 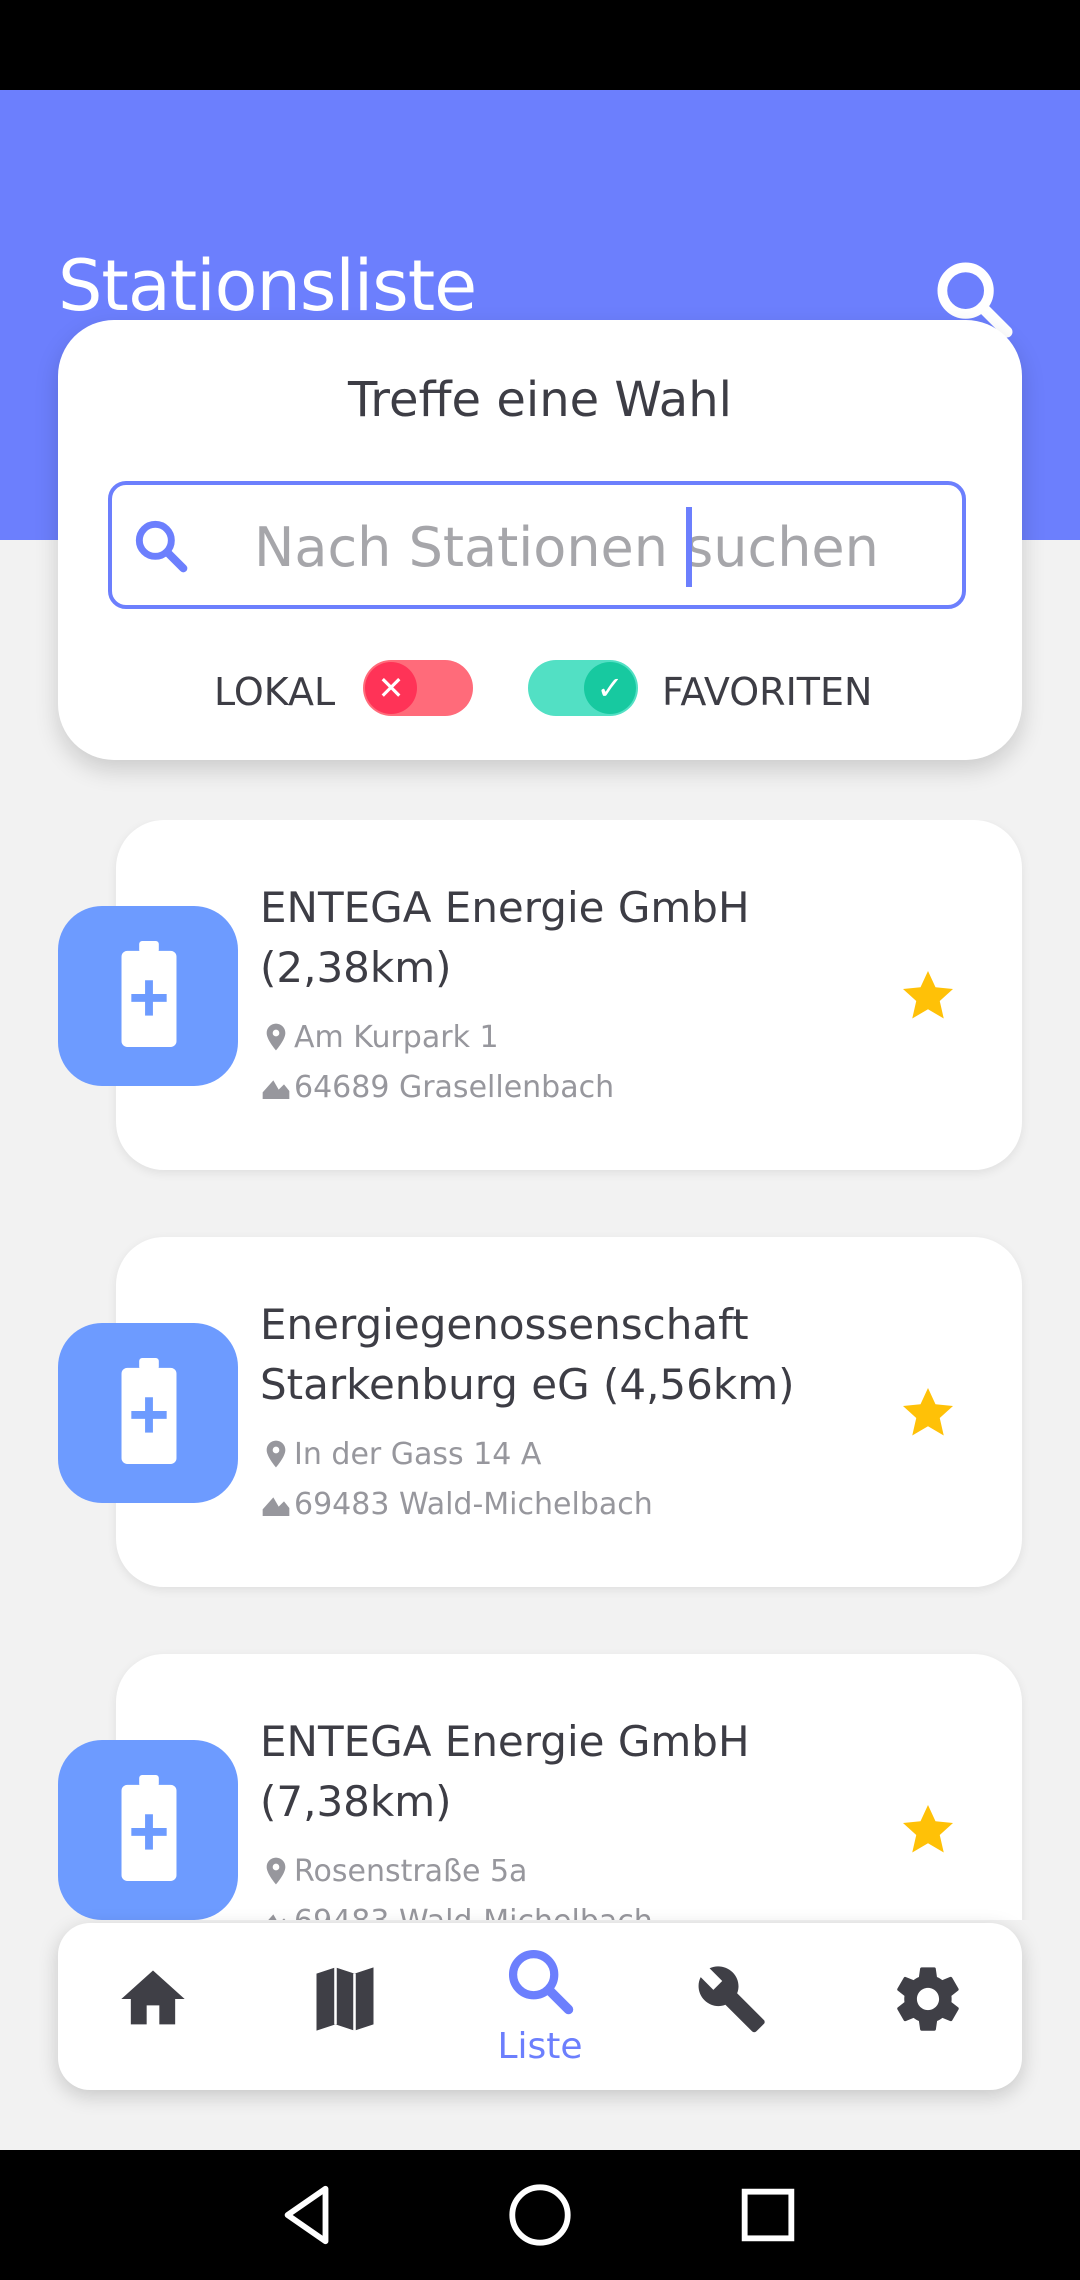 I want to click on station-address-text: Am Kurpark 1, so click(x=396, y=1037).